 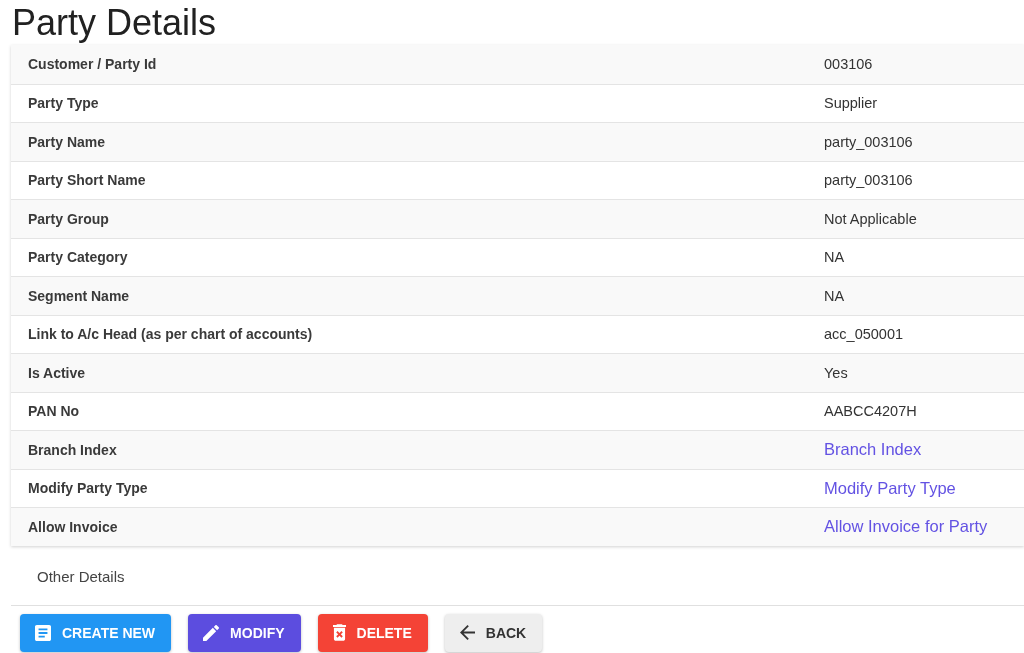 What do you see at coordinates (372, 632) in the screenshot?
I see `delete-button: DELETE` at bounding box center [372, 632].